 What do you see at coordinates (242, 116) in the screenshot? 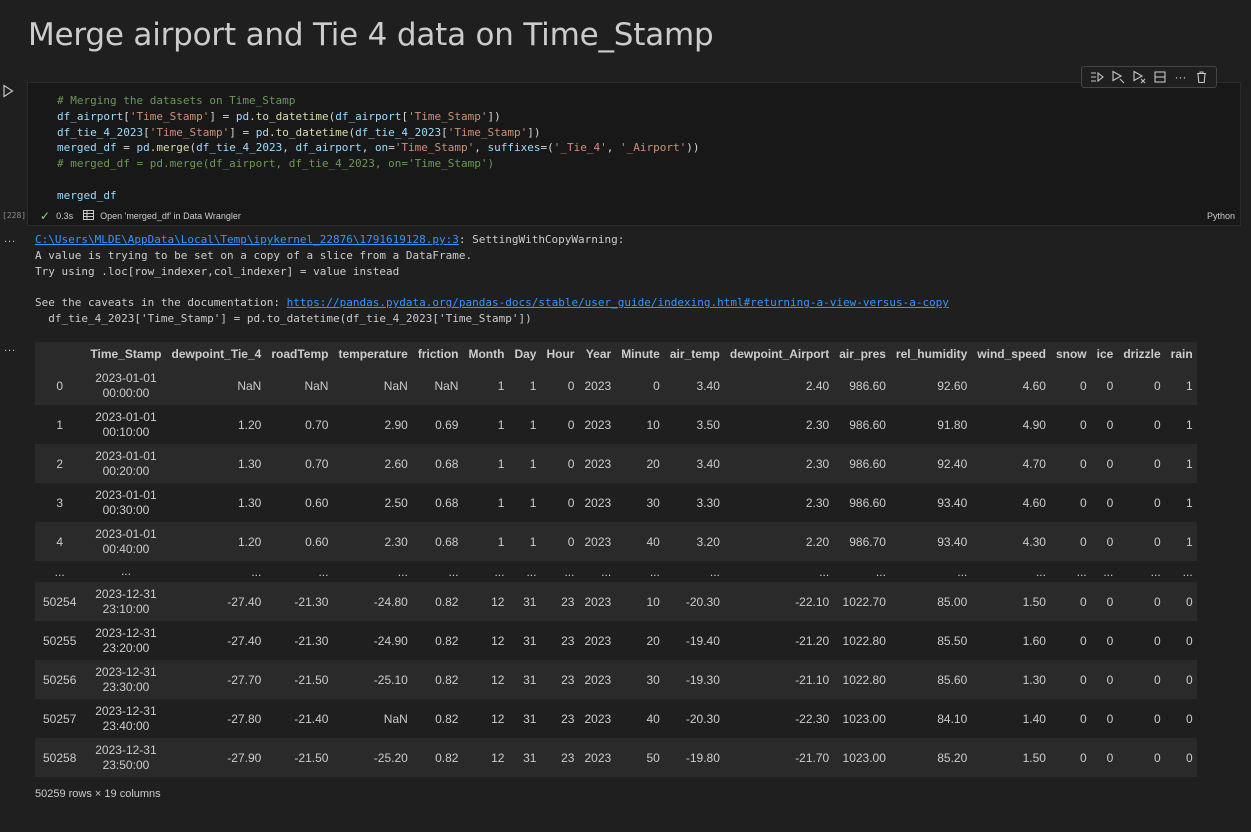
I see `code-token: pd` at bounding box center [242, 116].